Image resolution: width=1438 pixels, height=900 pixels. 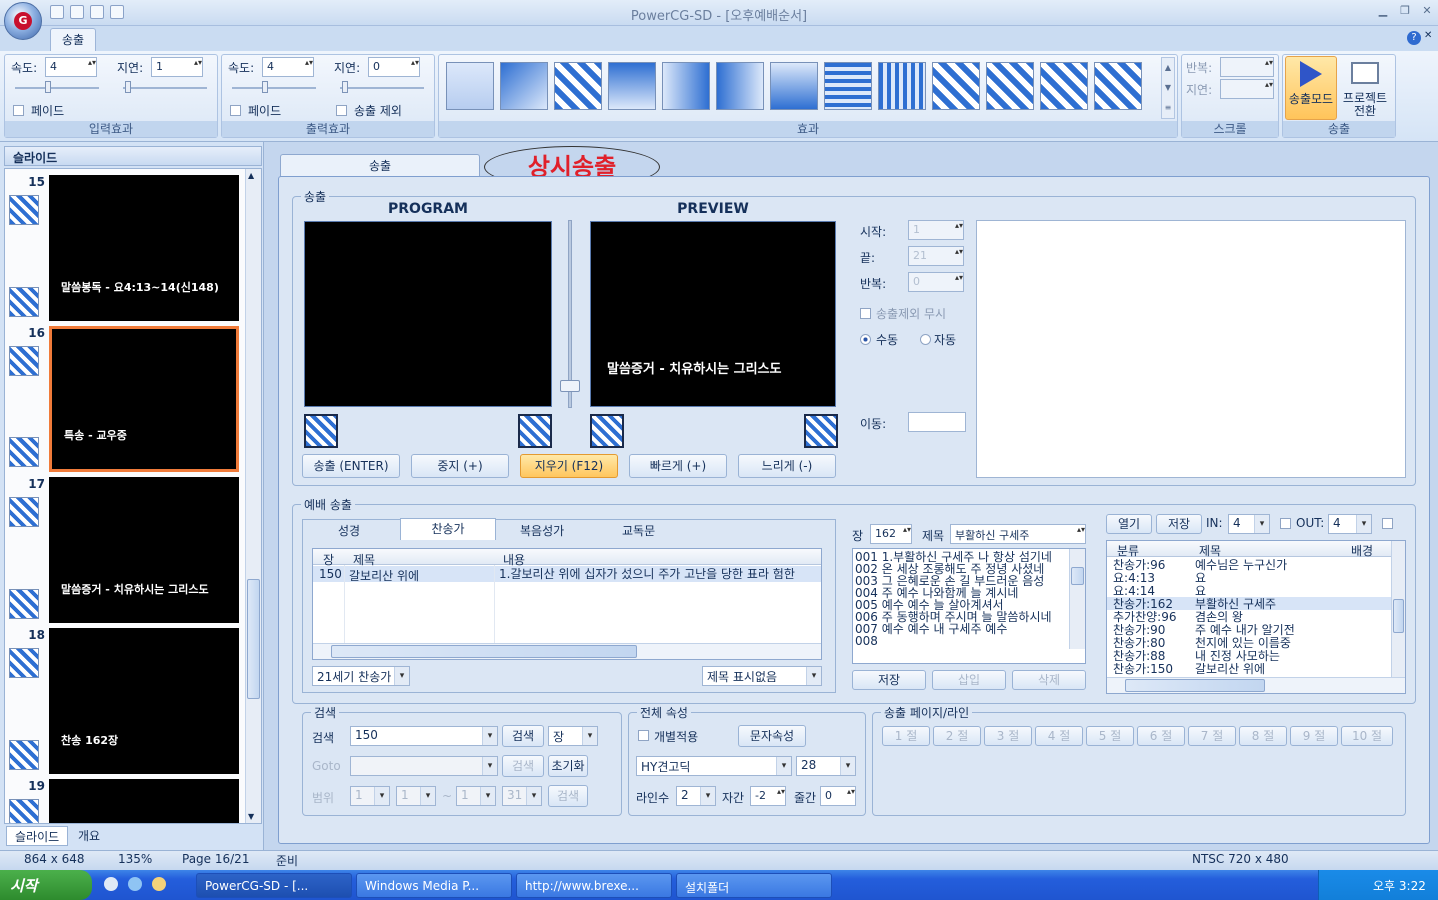 I want to click on output-speed-slider, so click(x=274, y=87).